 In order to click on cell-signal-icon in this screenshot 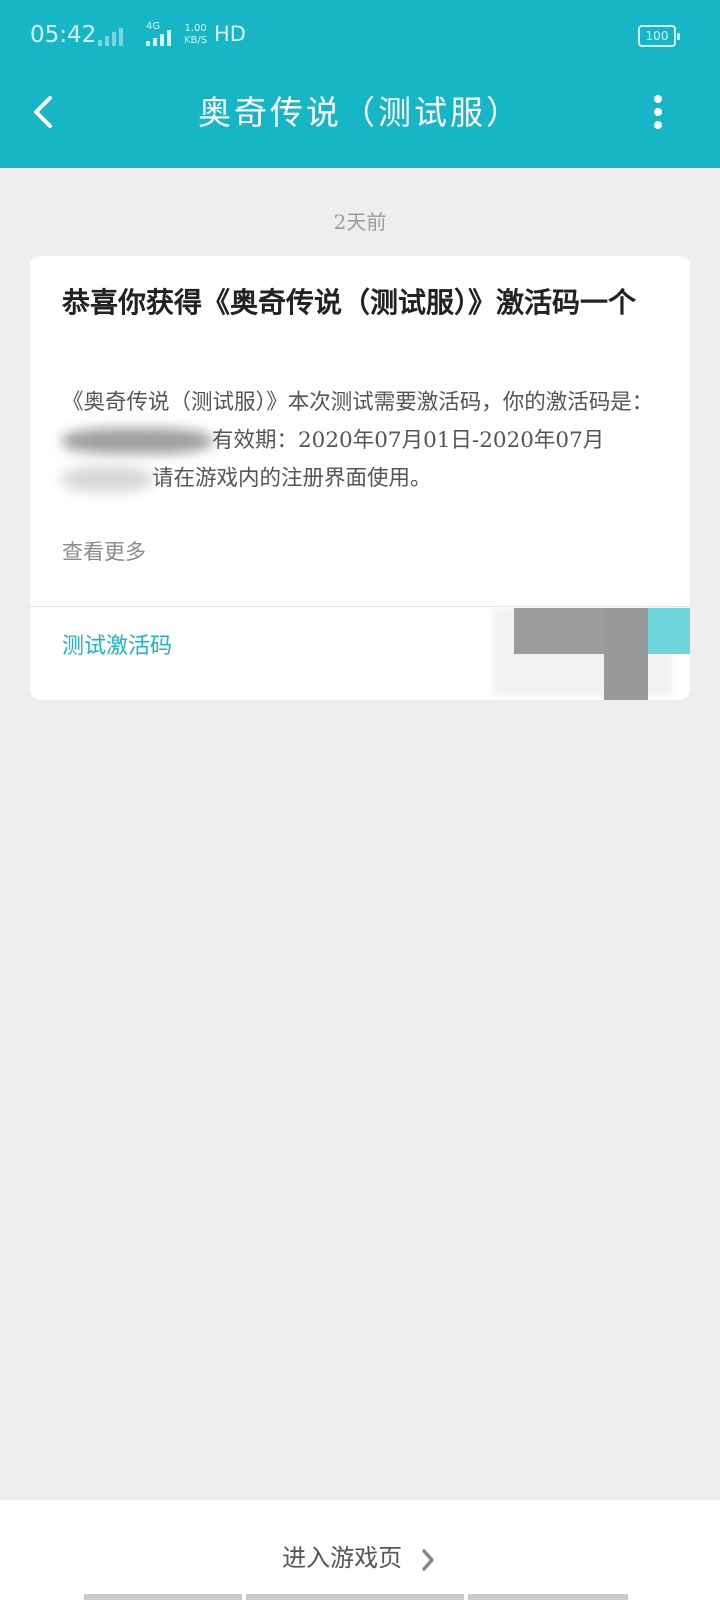, I will do `click(158, 40)`.